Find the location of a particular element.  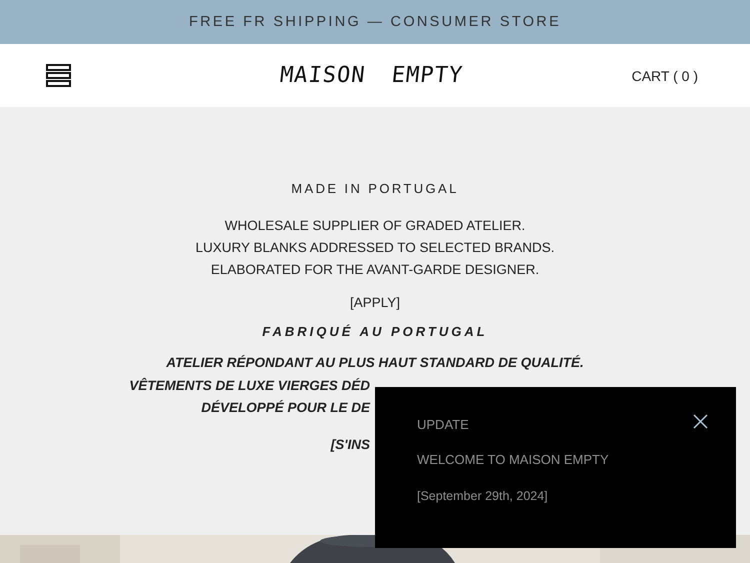

intro-line: LUXURY BLANKS ADDRESSED TO SELECTED BRANDS. is located at coordinates (375, 248).